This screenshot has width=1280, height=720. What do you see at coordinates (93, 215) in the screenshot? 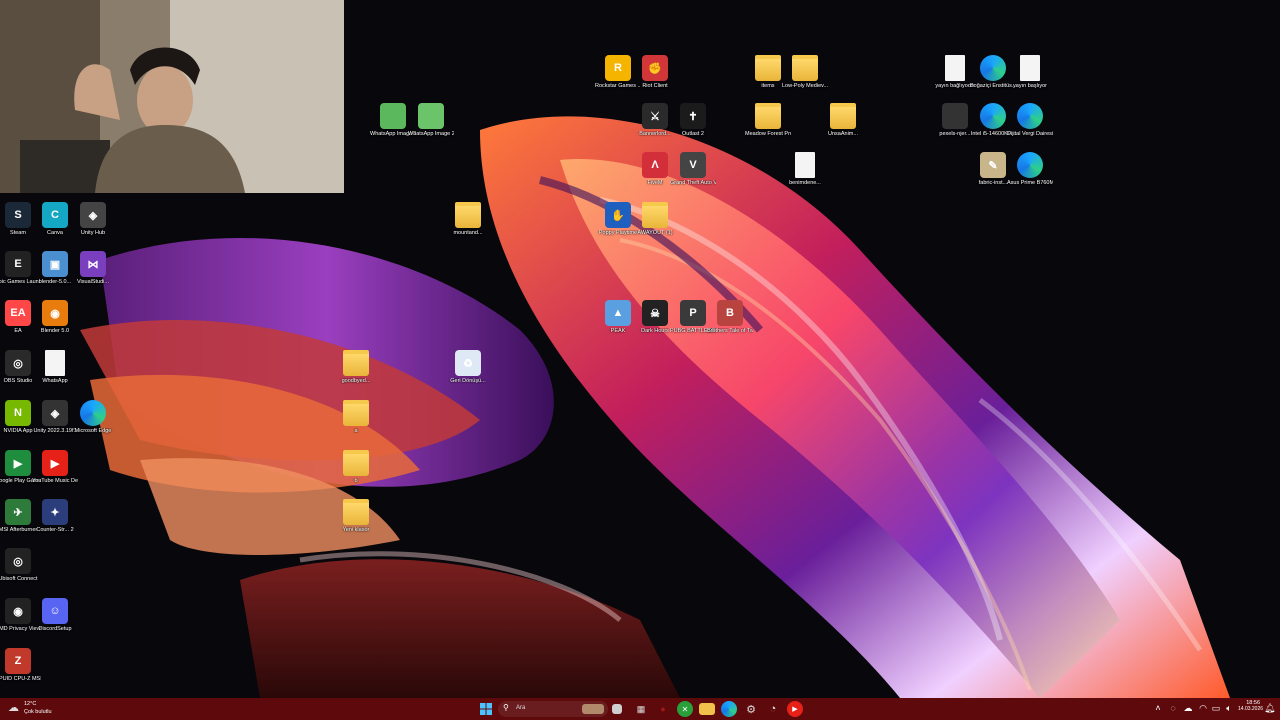
I see `unity-hub-icon: ◈` at bounding box center [93, 215].